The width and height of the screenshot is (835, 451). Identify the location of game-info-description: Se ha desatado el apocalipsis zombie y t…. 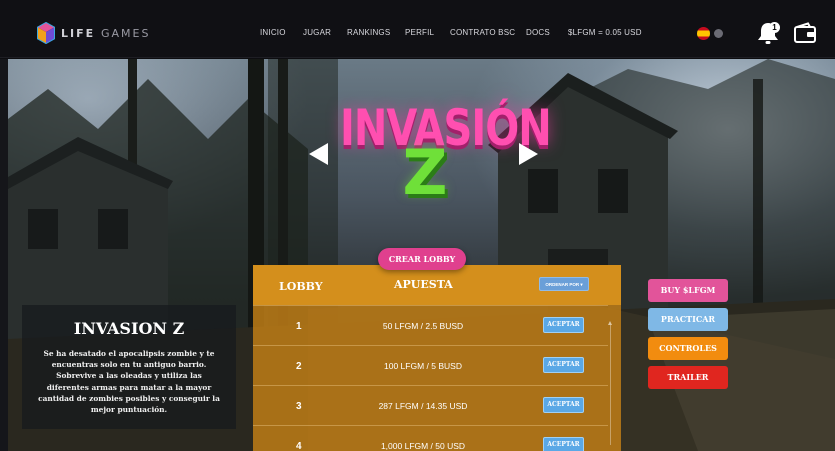
(129, 382).